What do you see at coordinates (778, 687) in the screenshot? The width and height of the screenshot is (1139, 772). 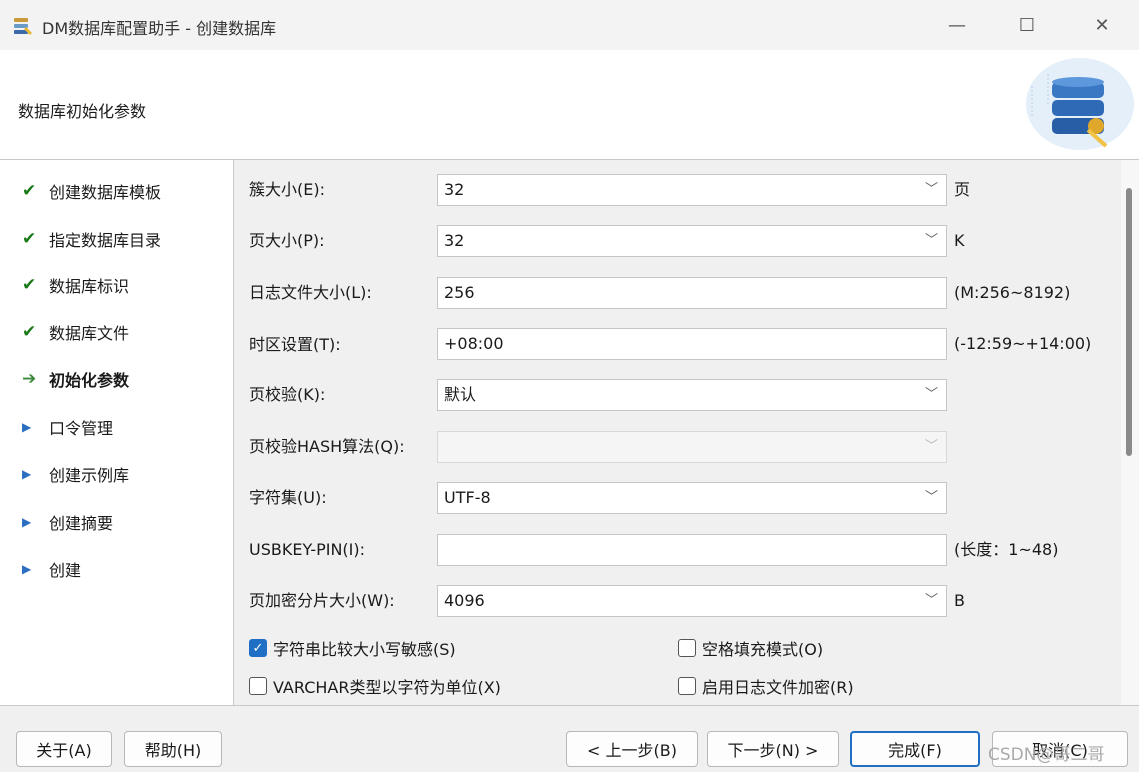 I see `checkbox-label: 启用日志文件加密(R)` at bounding box center [778, 687].